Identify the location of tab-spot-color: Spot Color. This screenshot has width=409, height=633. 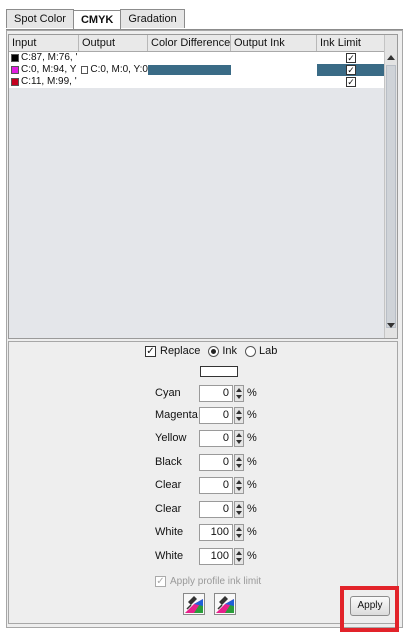
(40, 18).